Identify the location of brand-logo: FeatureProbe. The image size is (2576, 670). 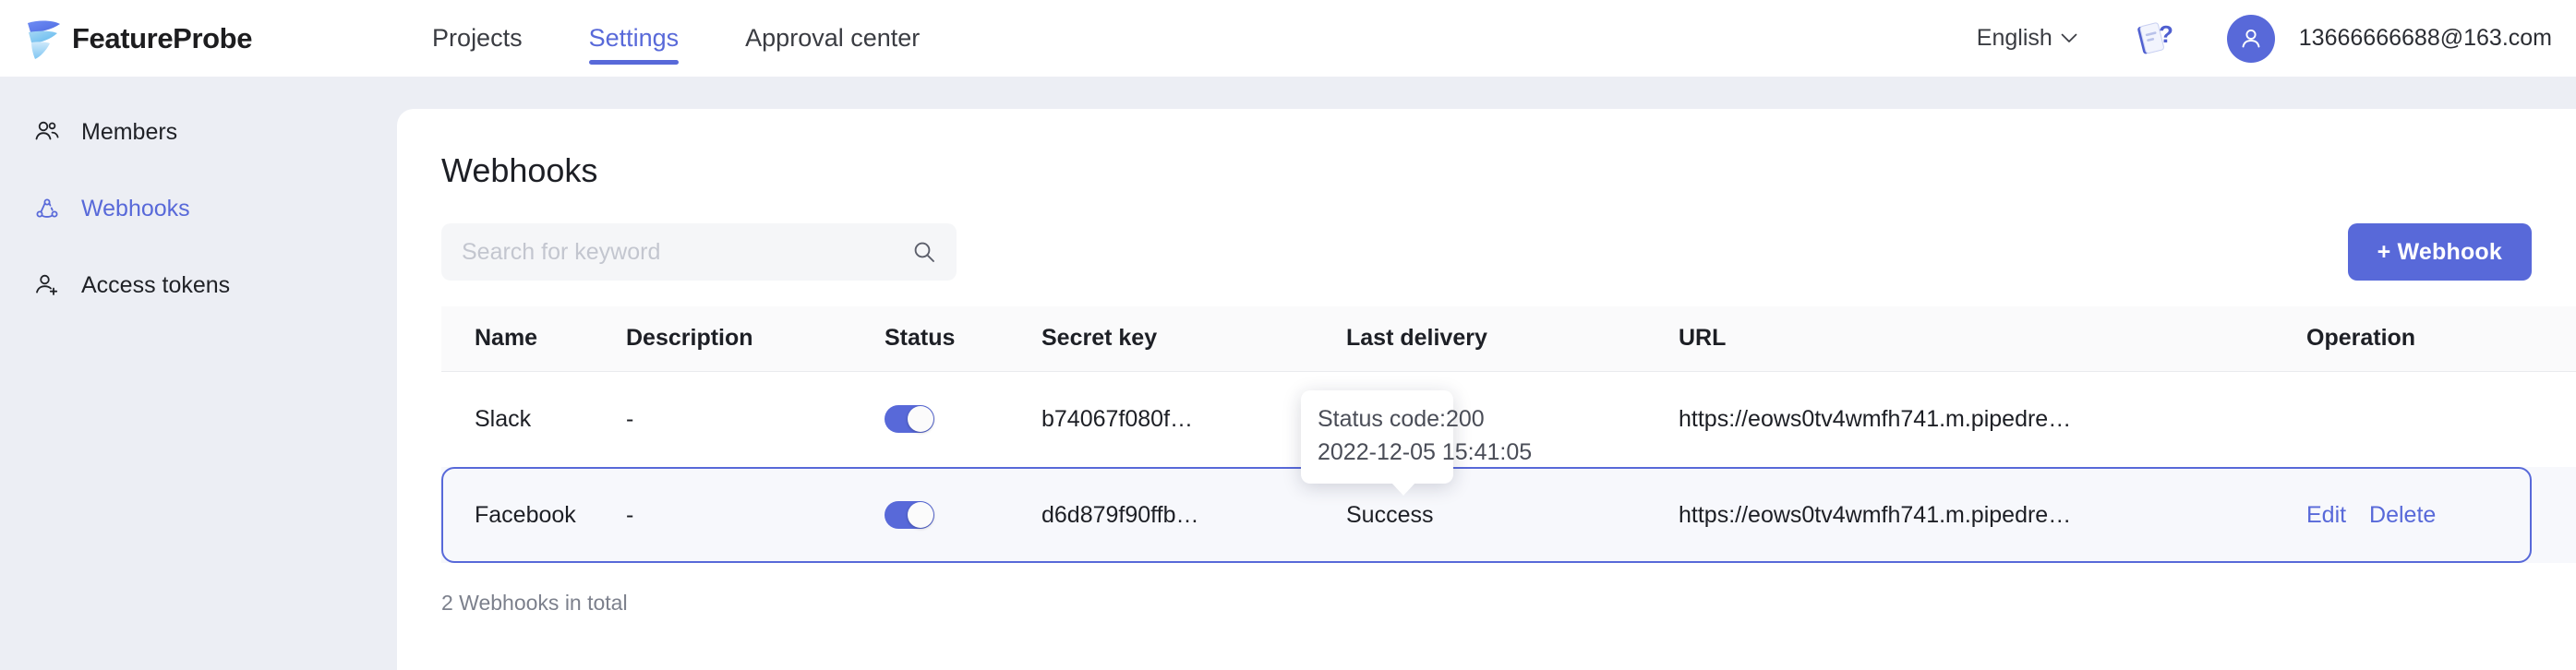
(138, 39).